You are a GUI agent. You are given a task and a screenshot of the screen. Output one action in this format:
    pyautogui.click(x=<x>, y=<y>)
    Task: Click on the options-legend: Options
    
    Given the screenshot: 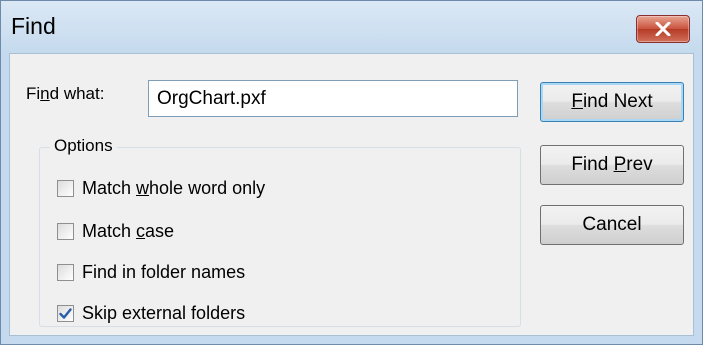 What is the action you would take?
    pyautogui.click(x=83, y=146)
    